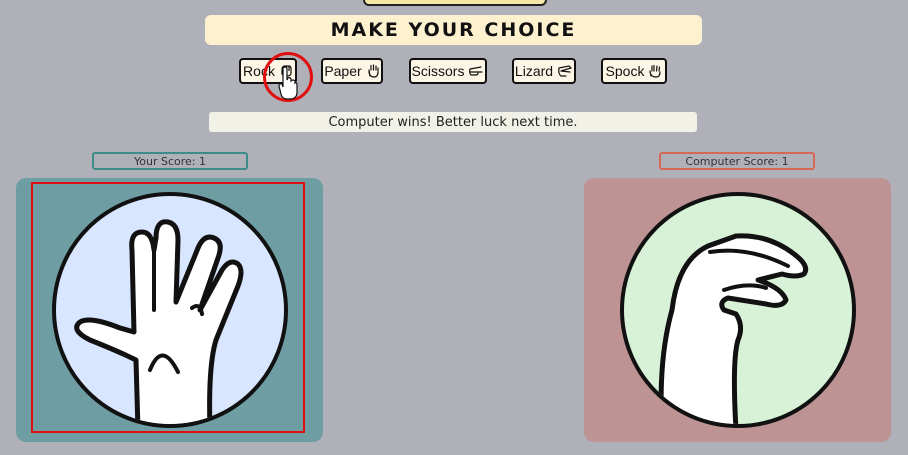  Describe the element at coordinates (170, 161) in the screenshot. I see `player-score: Your Score: 1` at that location.